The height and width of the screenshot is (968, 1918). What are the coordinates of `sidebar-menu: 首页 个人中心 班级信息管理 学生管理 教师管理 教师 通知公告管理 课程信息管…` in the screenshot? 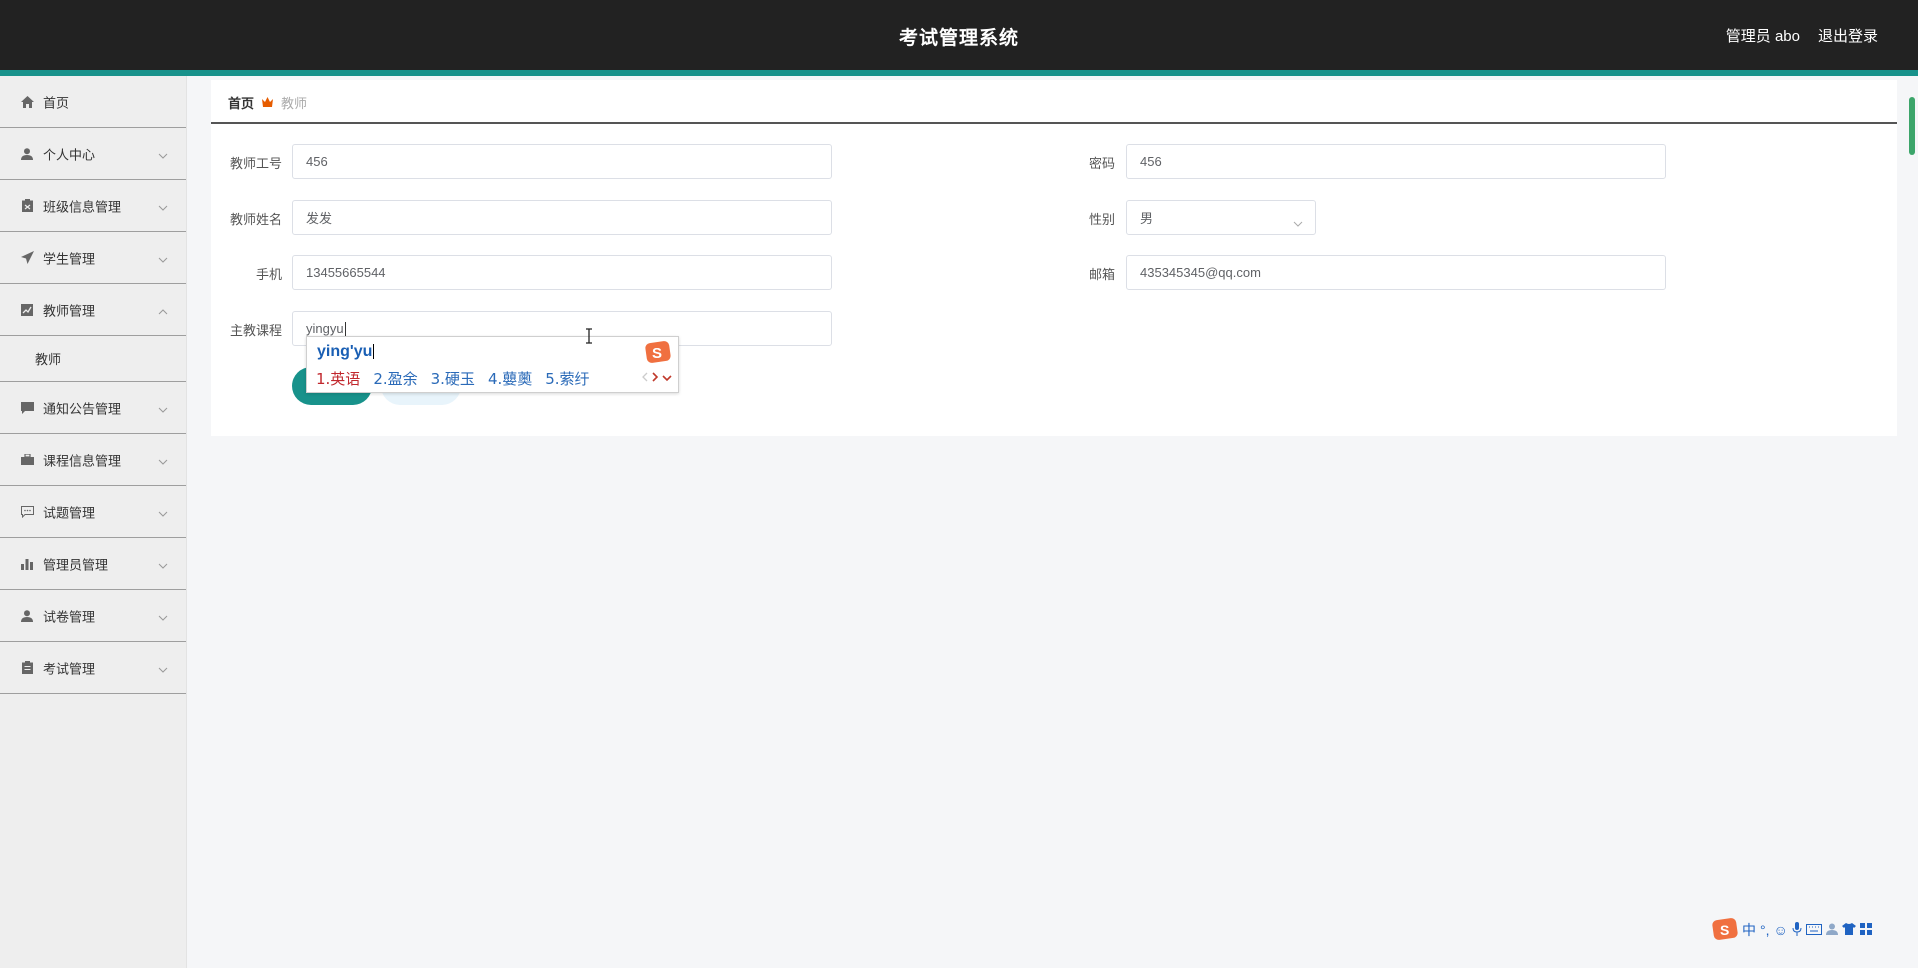 It's located at (93, 522).